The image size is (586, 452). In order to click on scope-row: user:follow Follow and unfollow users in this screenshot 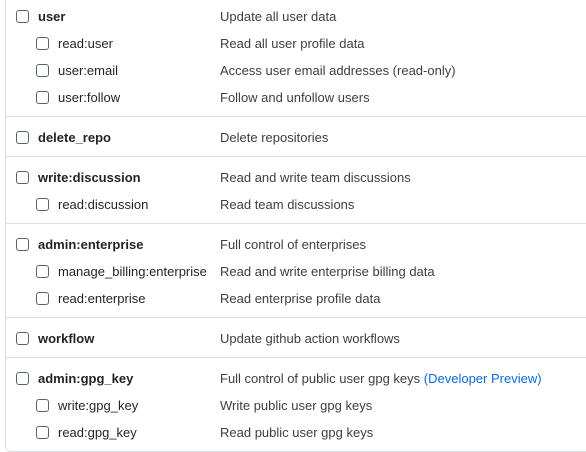, I will do `click(296, 97)`.